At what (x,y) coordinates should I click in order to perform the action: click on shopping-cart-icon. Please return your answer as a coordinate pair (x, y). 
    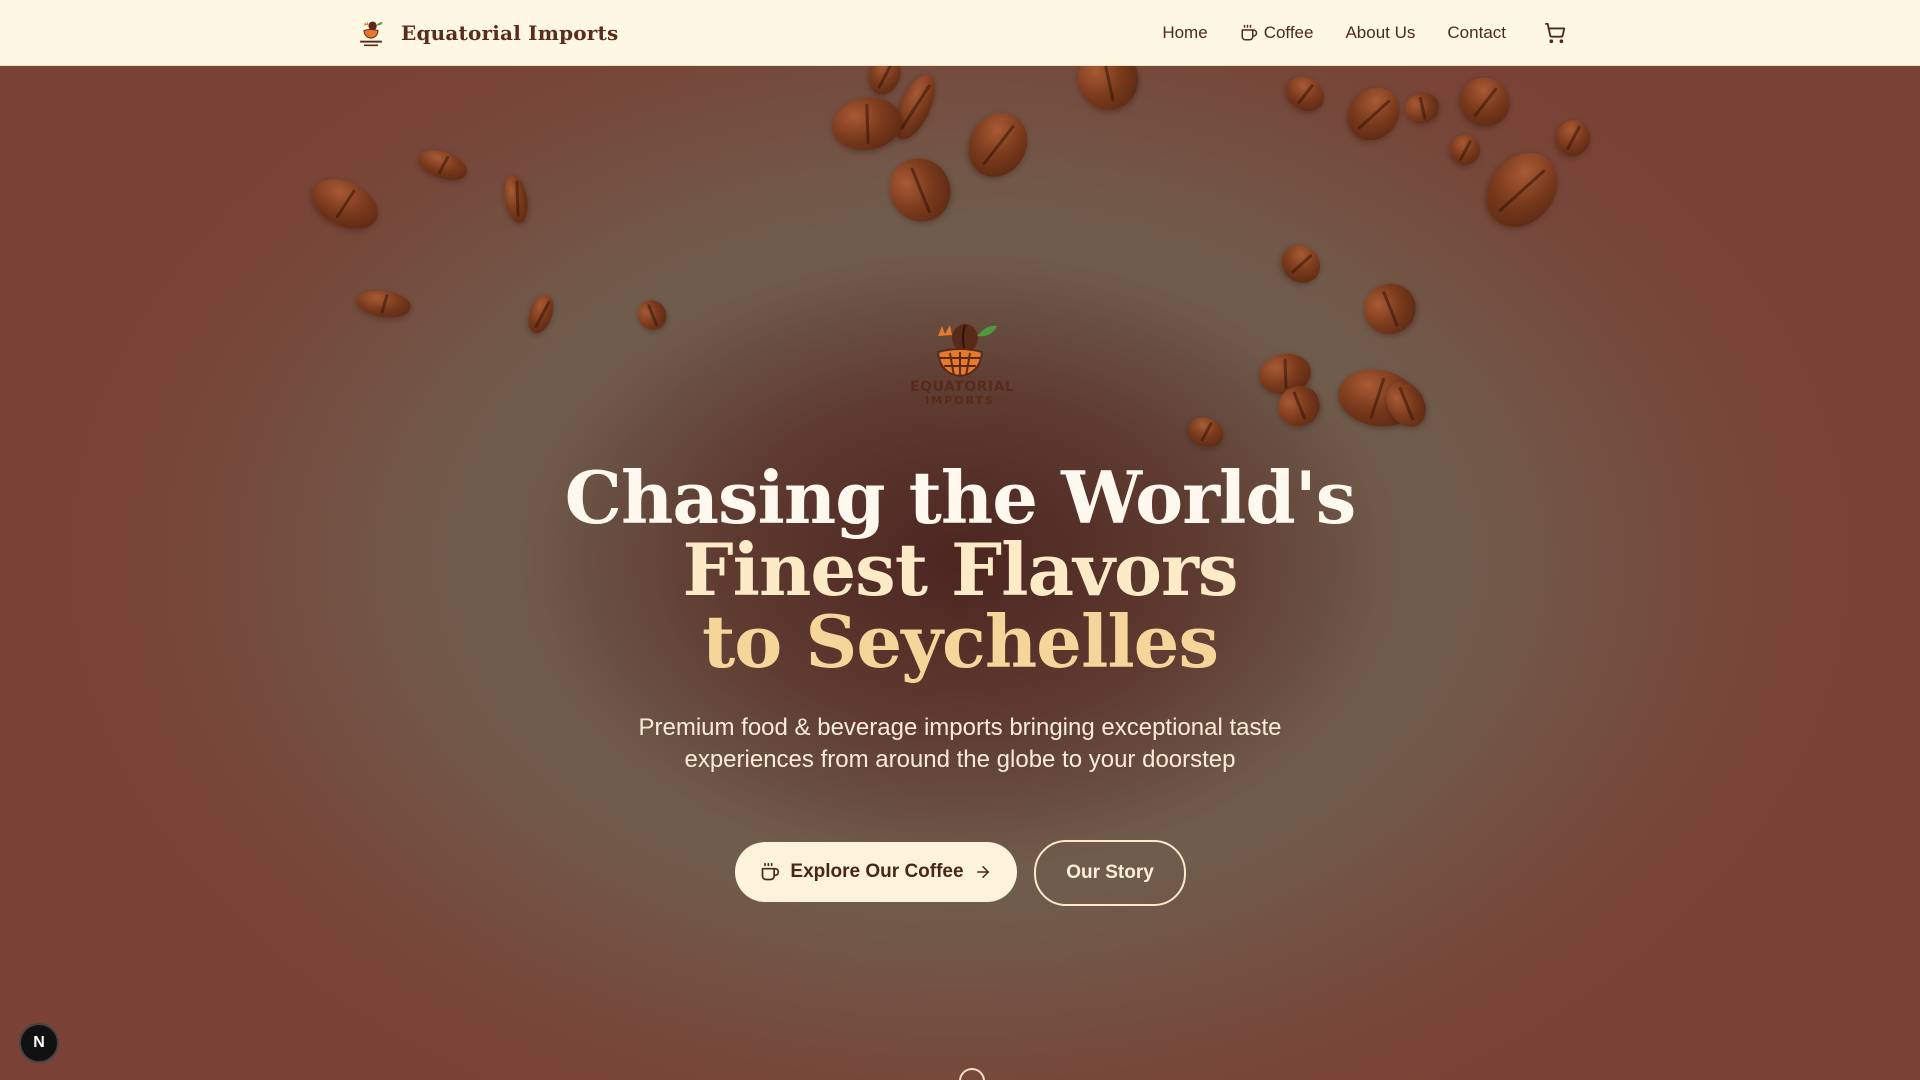
    Looking at the image, I should click on (1555, 33).